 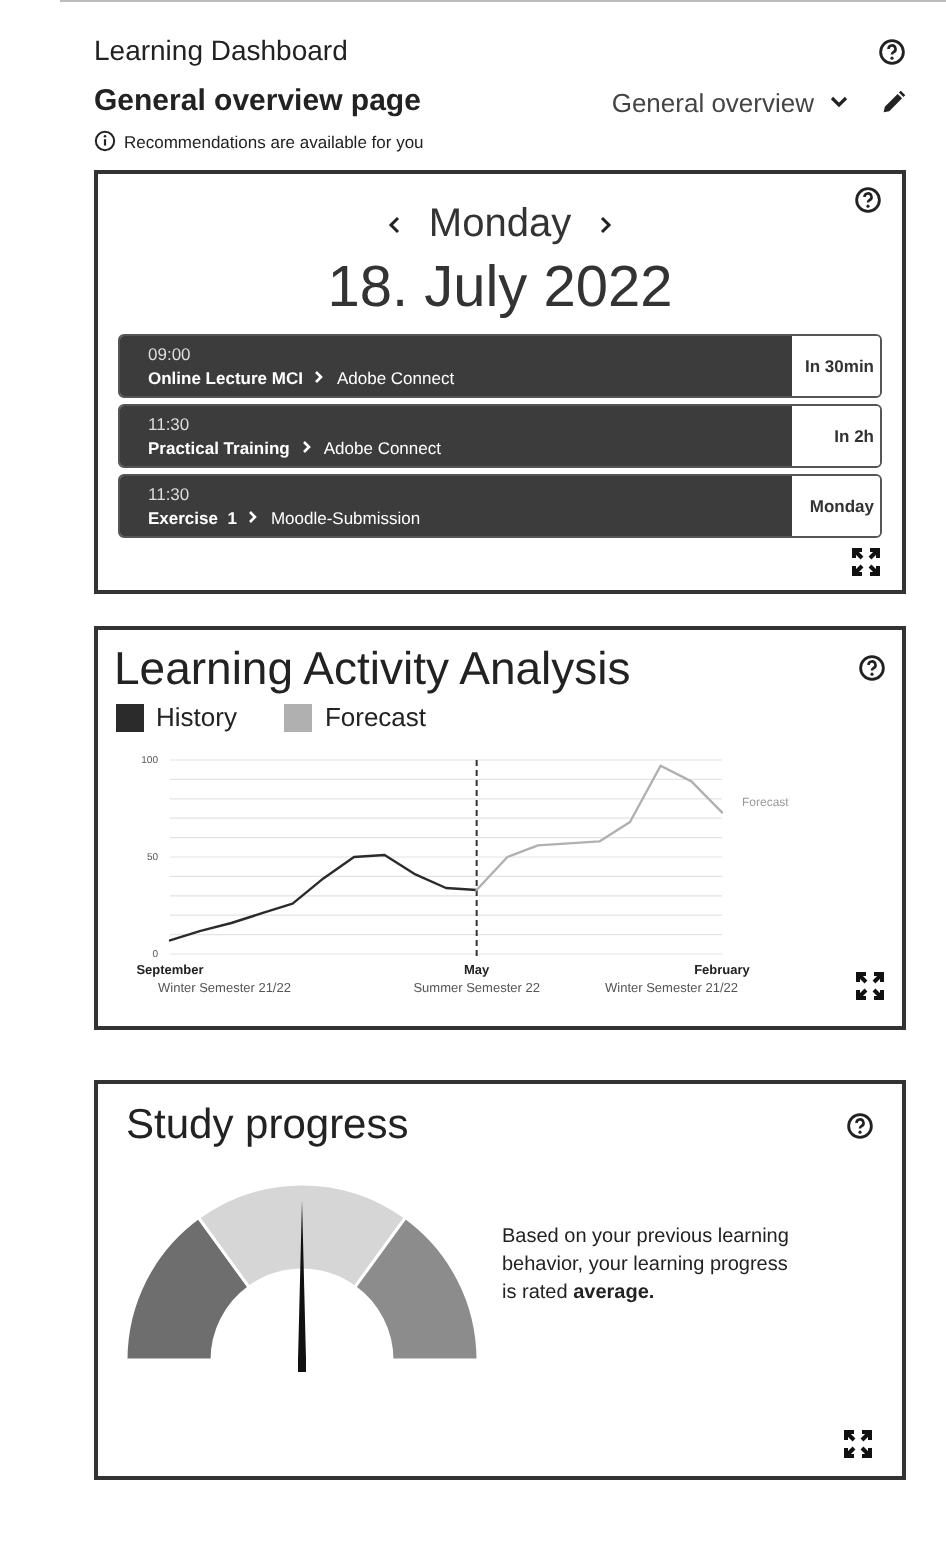 I want to click on previous-day-button, so click(x=394, y=224).